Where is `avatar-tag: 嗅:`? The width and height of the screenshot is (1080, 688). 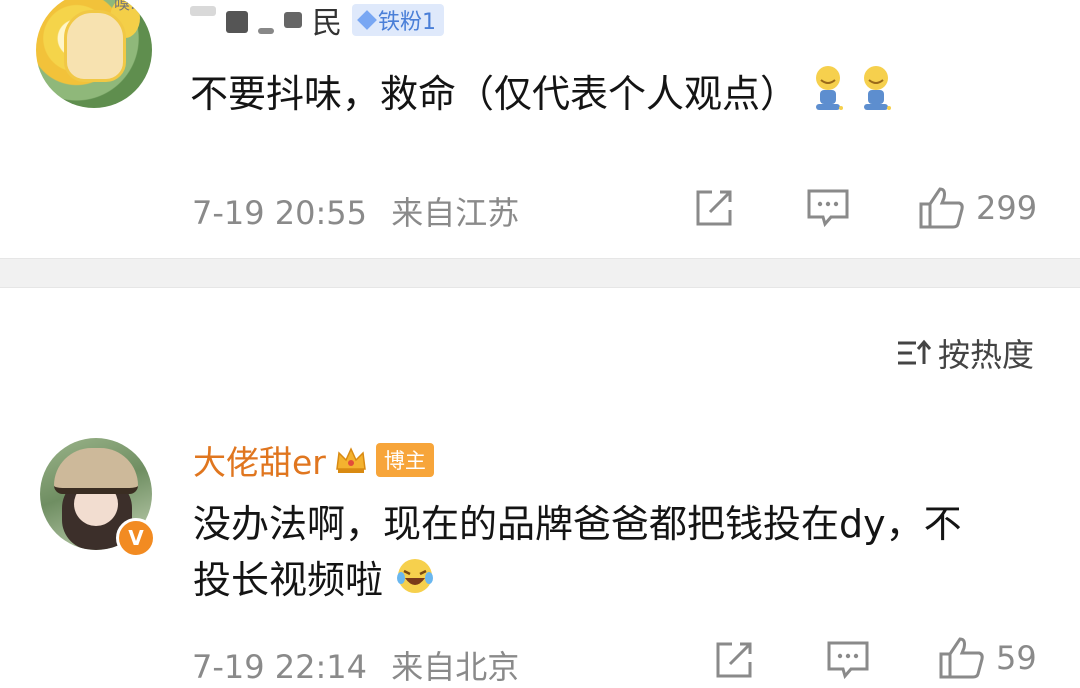
avatar-tag: 嗅: is located at coordinates (125, 6).